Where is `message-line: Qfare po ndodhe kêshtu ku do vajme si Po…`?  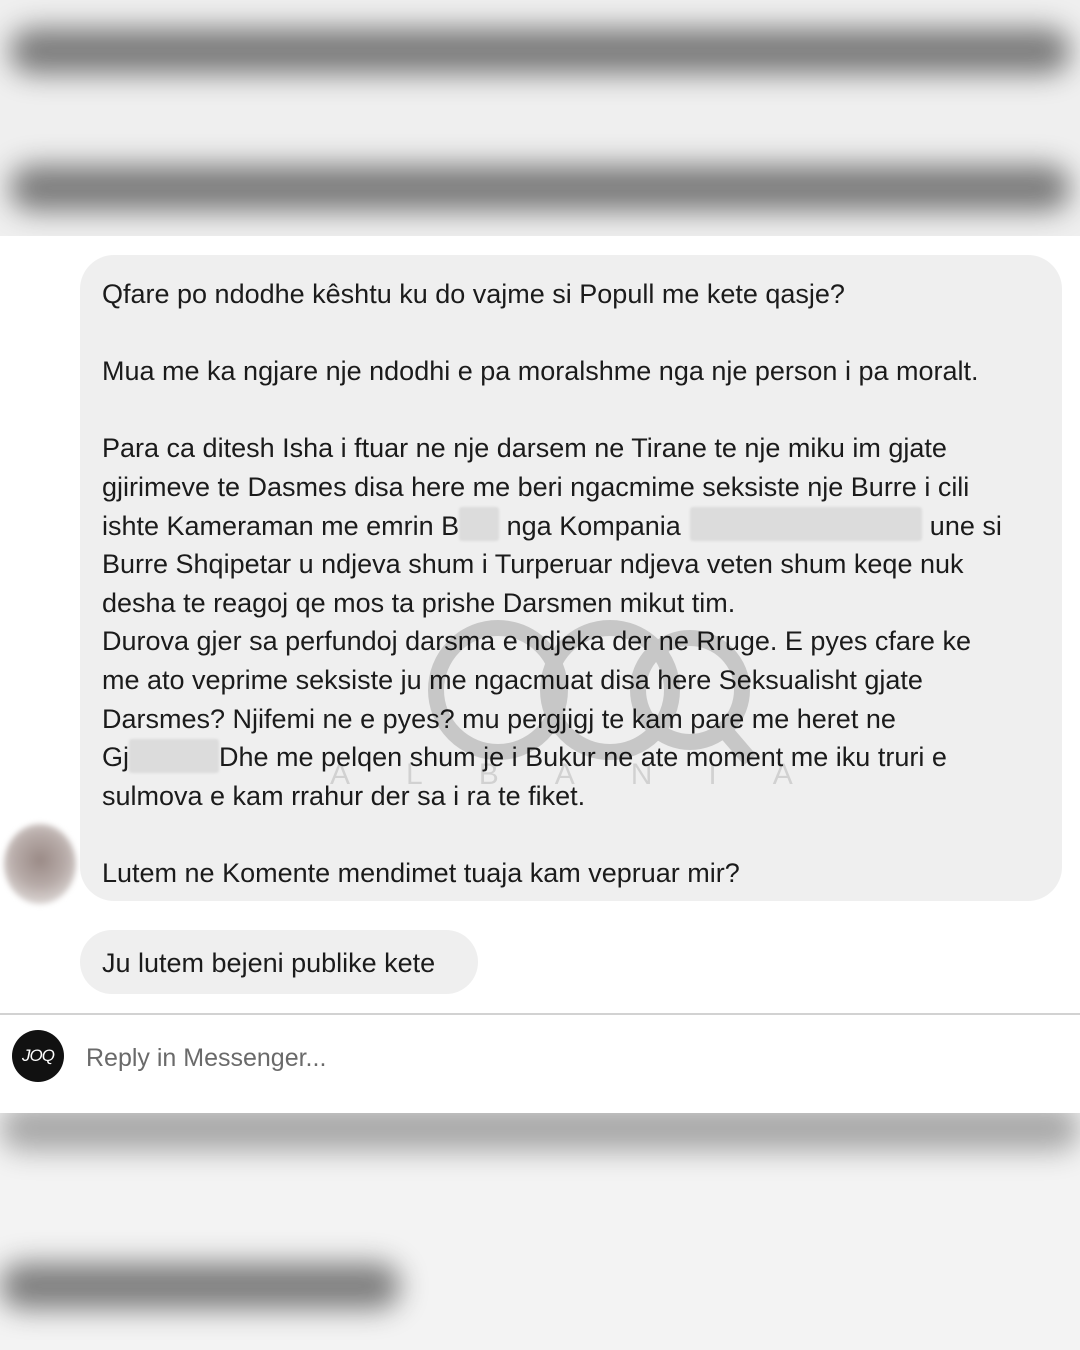 message-line: Qfare po ndodhe kêshtu ku do vajme si Po… is located at coordinates (473, 294).